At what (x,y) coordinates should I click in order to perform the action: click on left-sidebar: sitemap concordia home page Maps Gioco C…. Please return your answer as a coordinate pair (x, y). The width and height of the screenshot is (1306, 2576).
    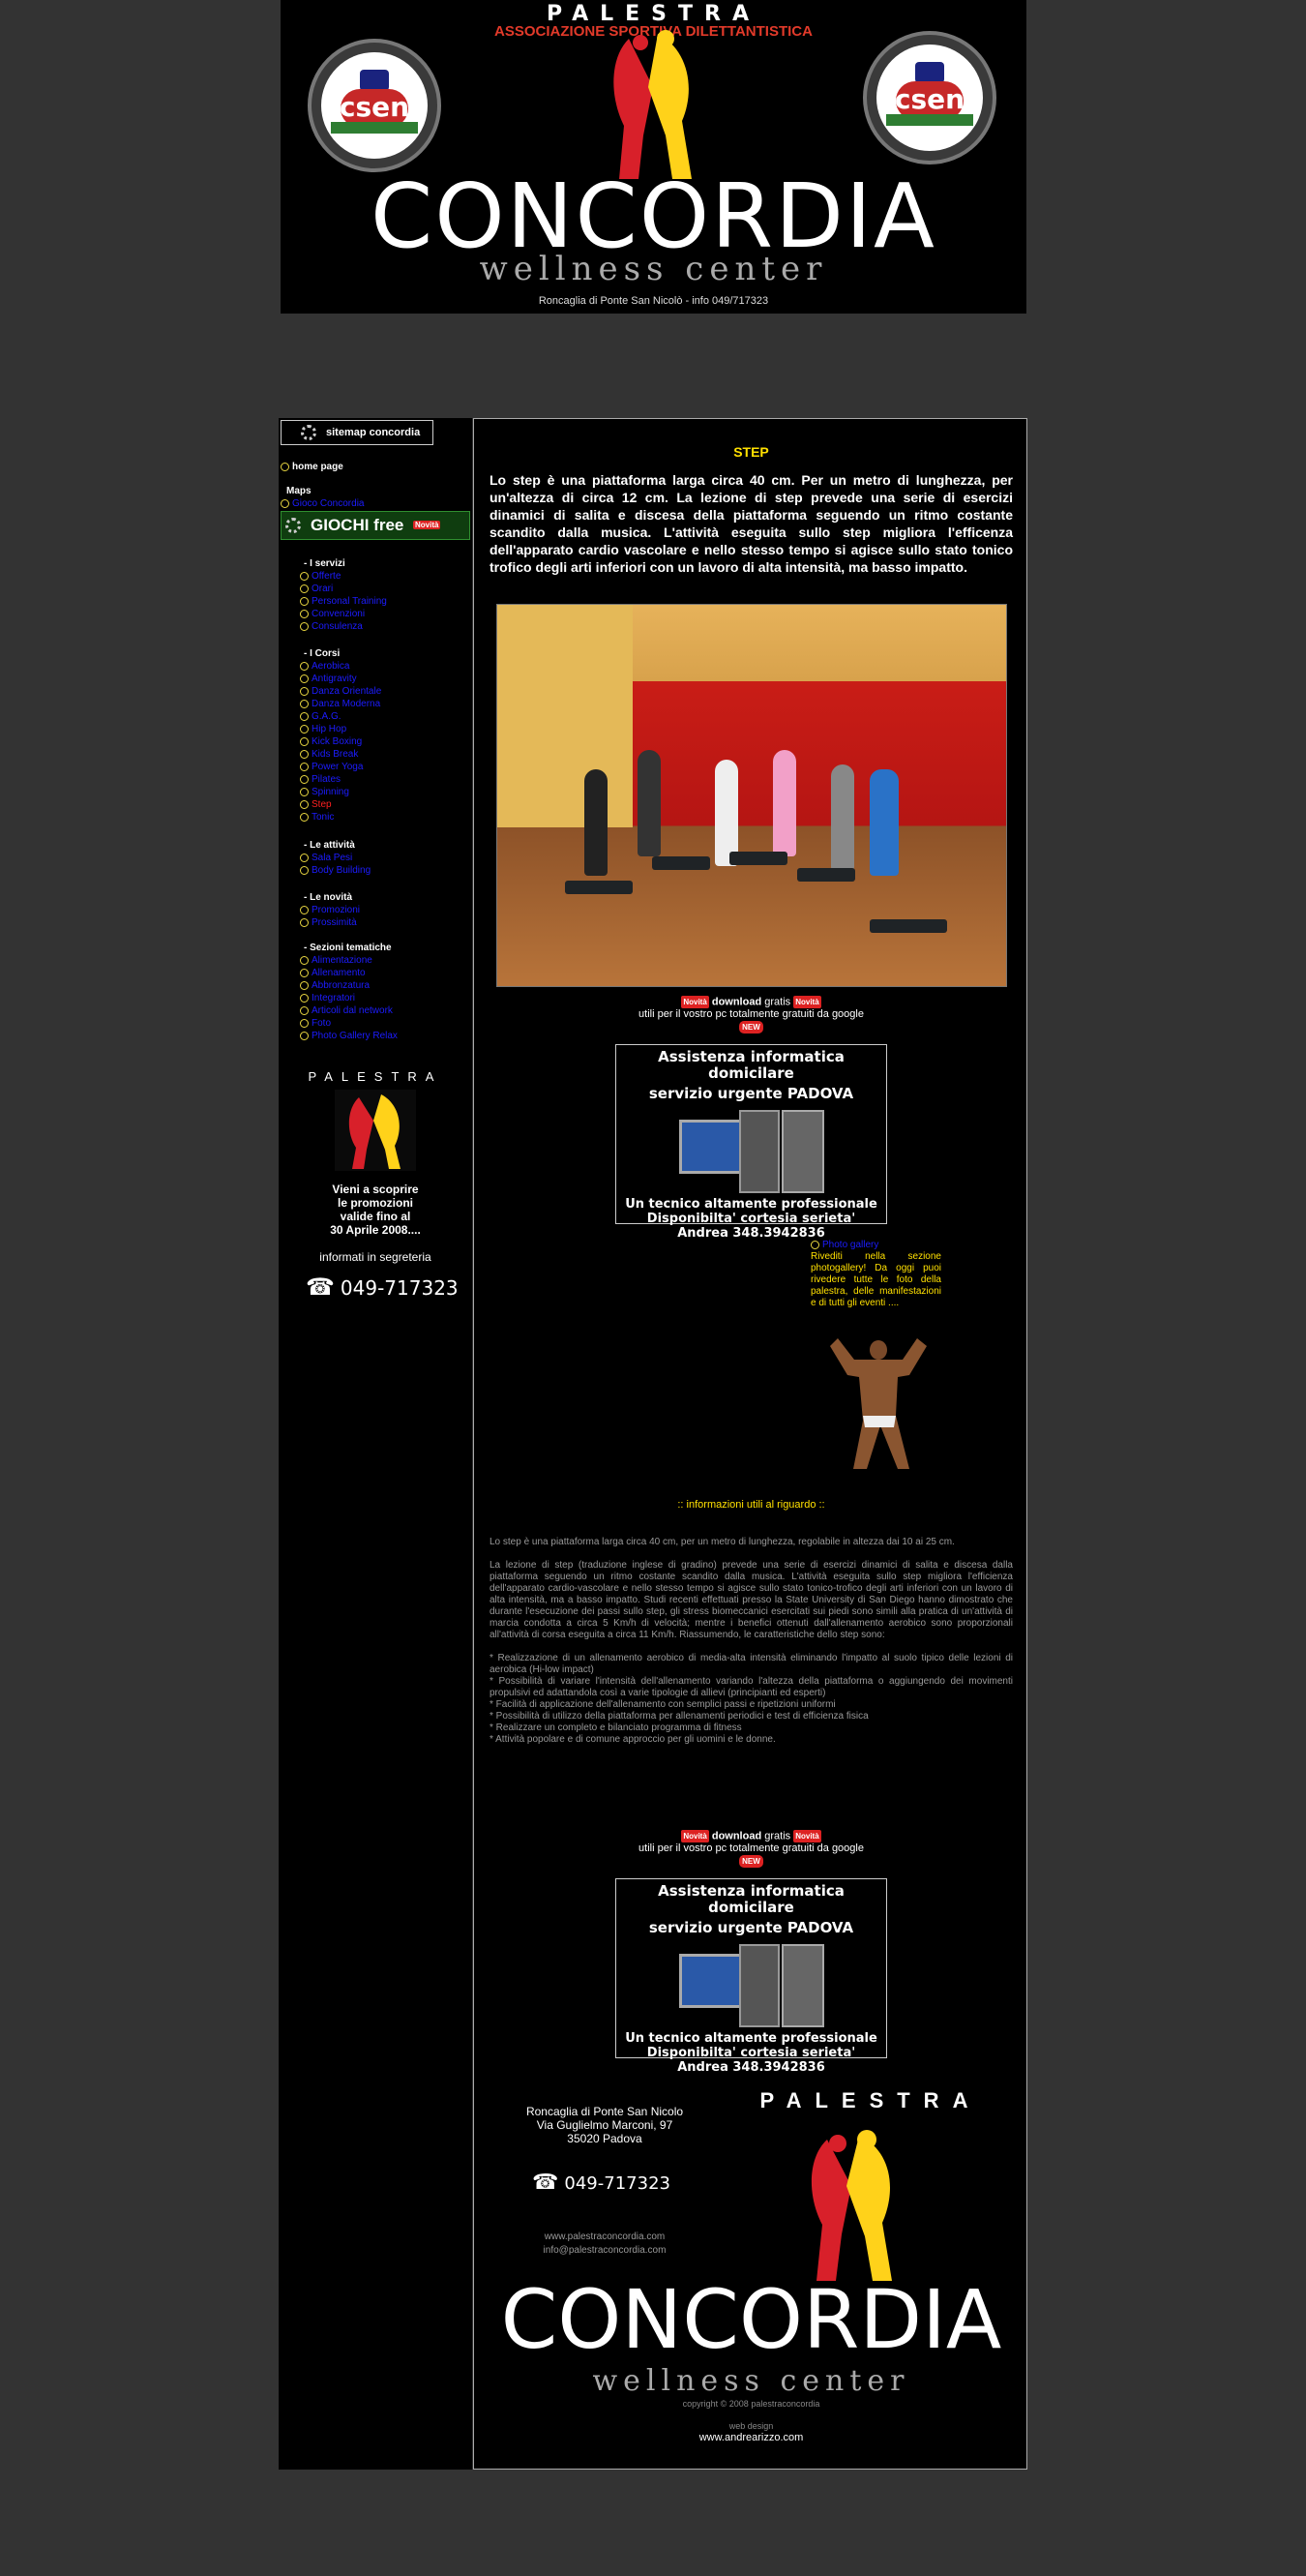
    Looking at the image, I should click on (375, 1444).